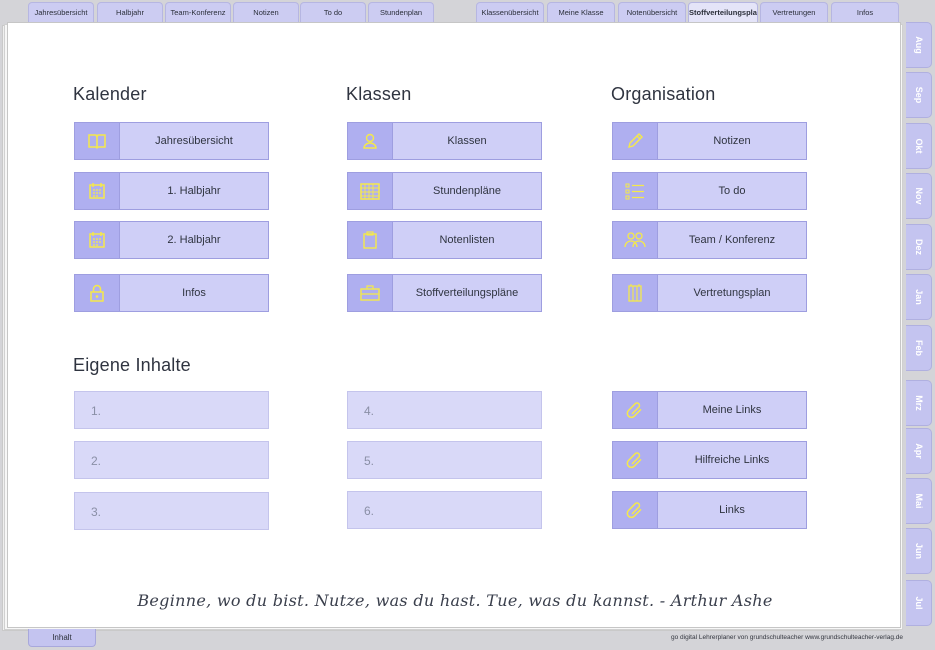 Image resolution: width=935 pixels, height=650 pixels. Describe the element at coordinates (635, 293) in the screenshot. I see `columns-icon` at that location.